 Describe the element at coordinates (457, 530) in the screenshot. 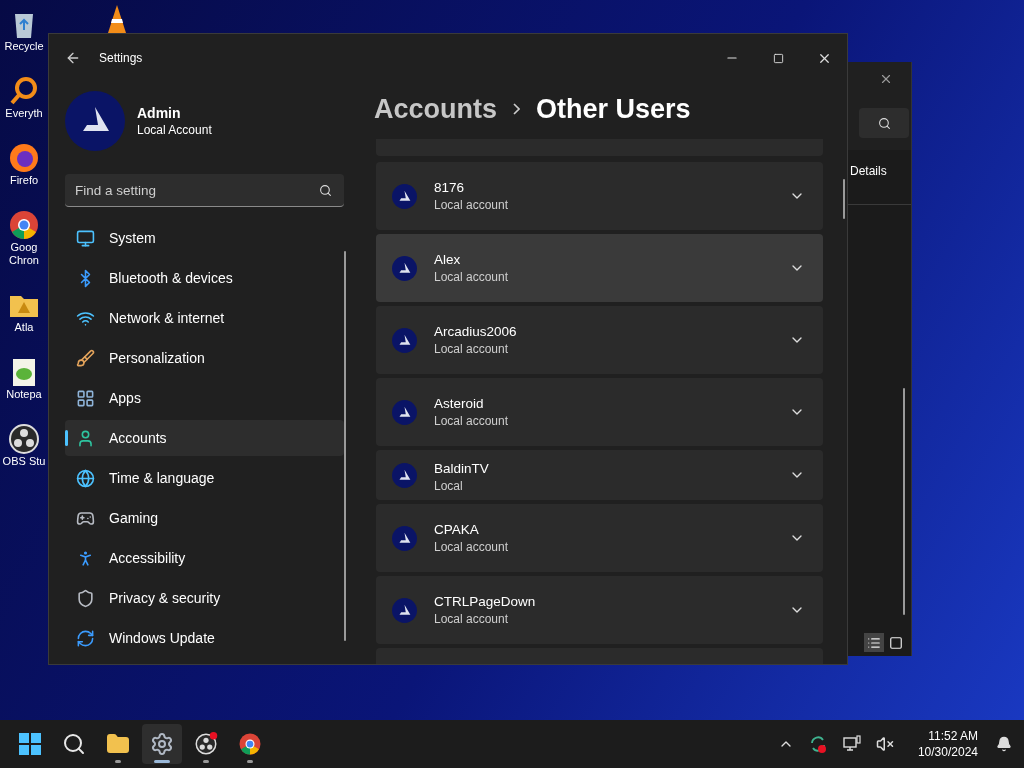

I see `user-name: CPAKA` at that location.